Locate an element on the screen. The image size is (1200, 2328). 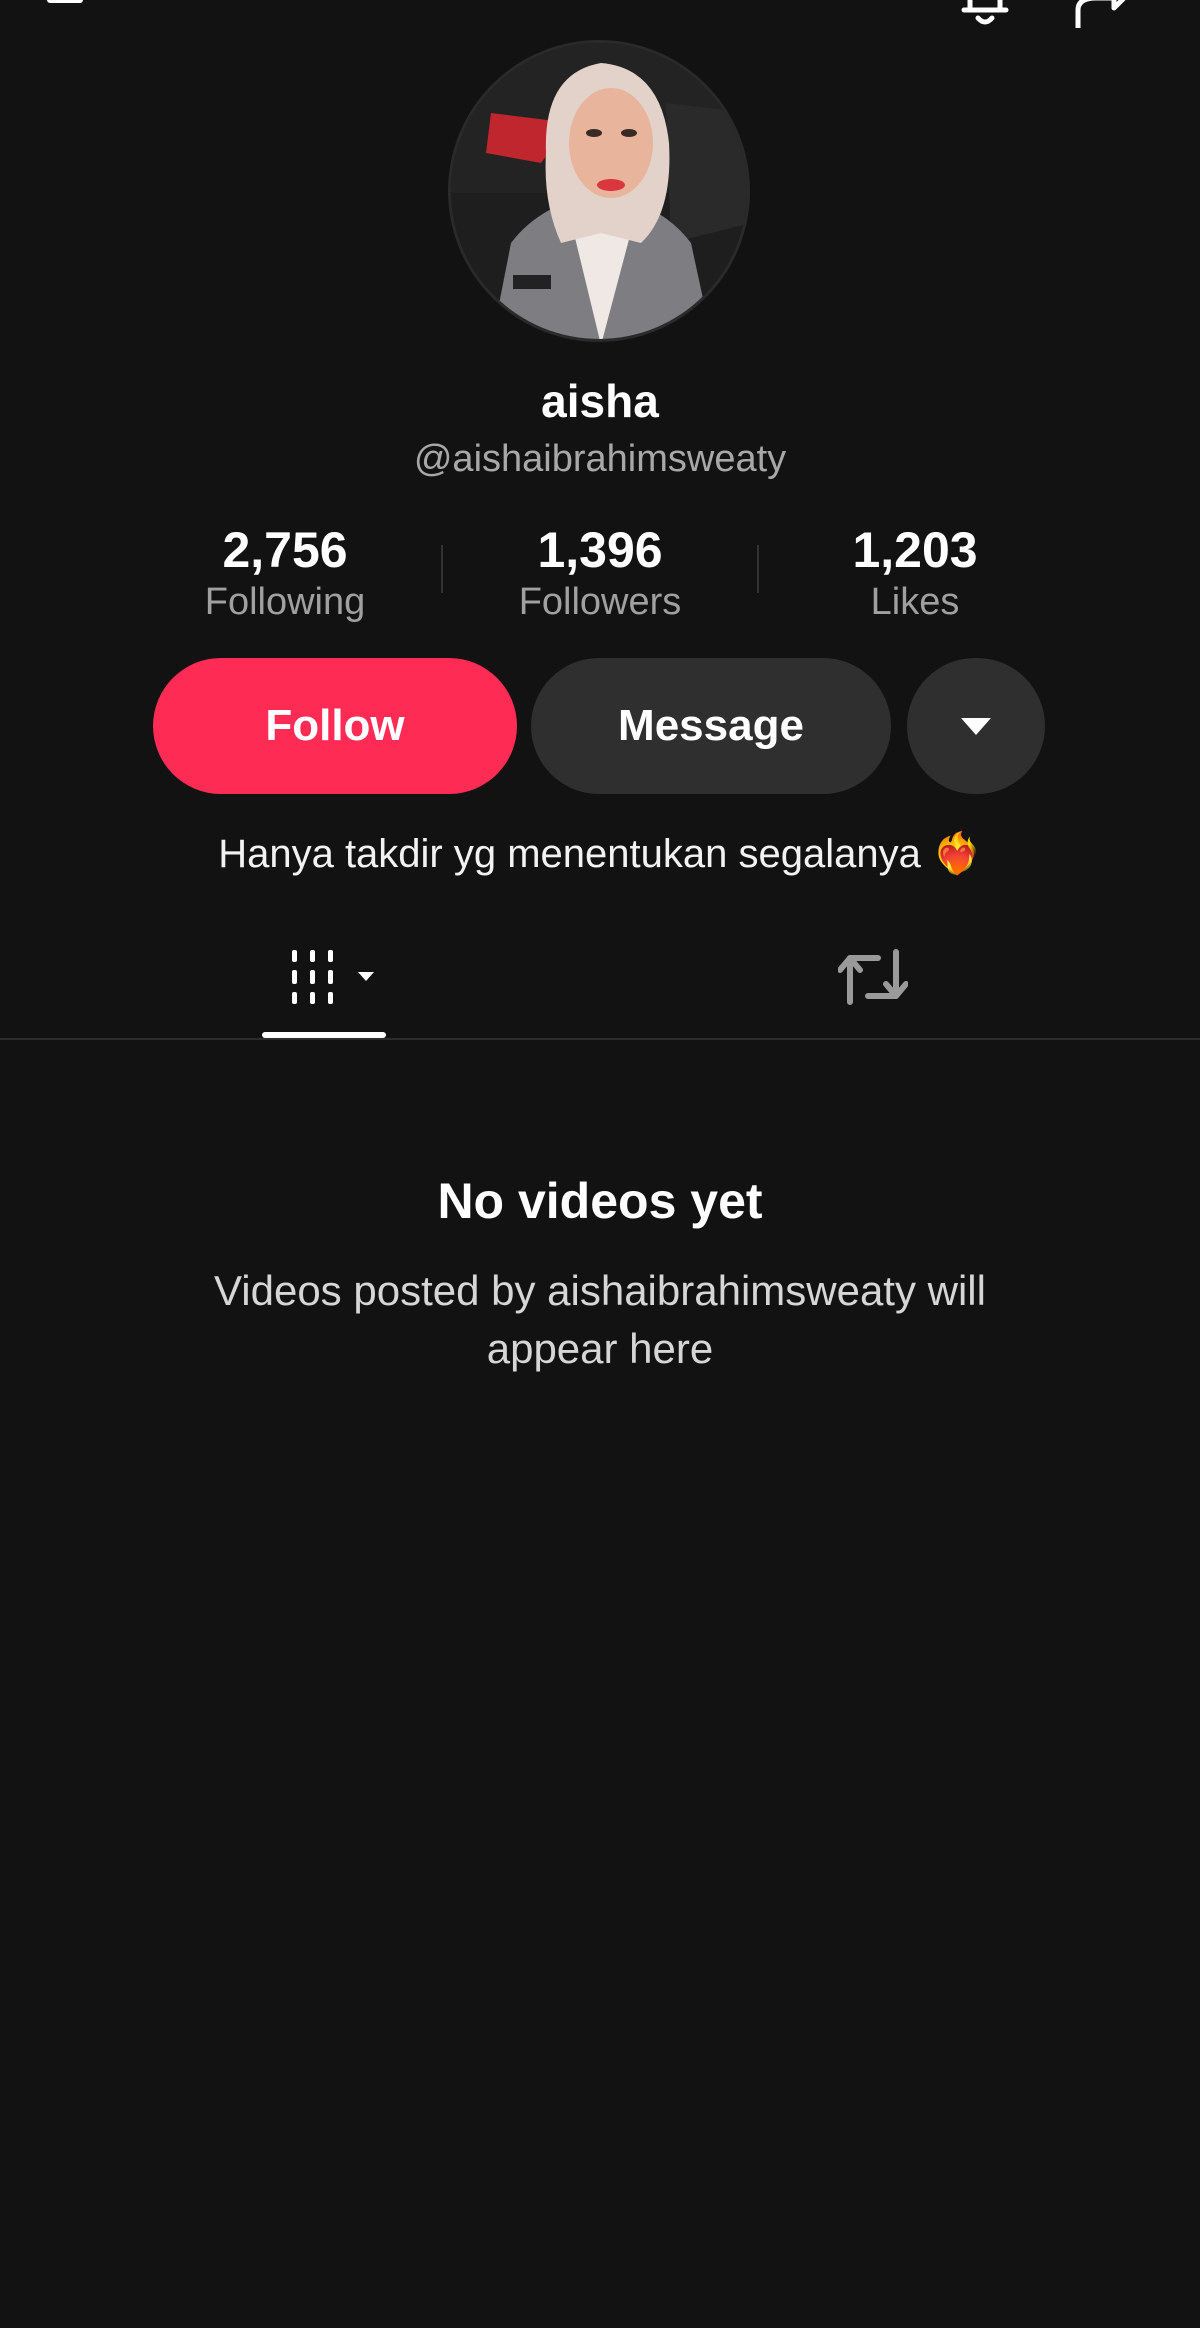
follow-label: Follow is located at coordinates (335, 725).